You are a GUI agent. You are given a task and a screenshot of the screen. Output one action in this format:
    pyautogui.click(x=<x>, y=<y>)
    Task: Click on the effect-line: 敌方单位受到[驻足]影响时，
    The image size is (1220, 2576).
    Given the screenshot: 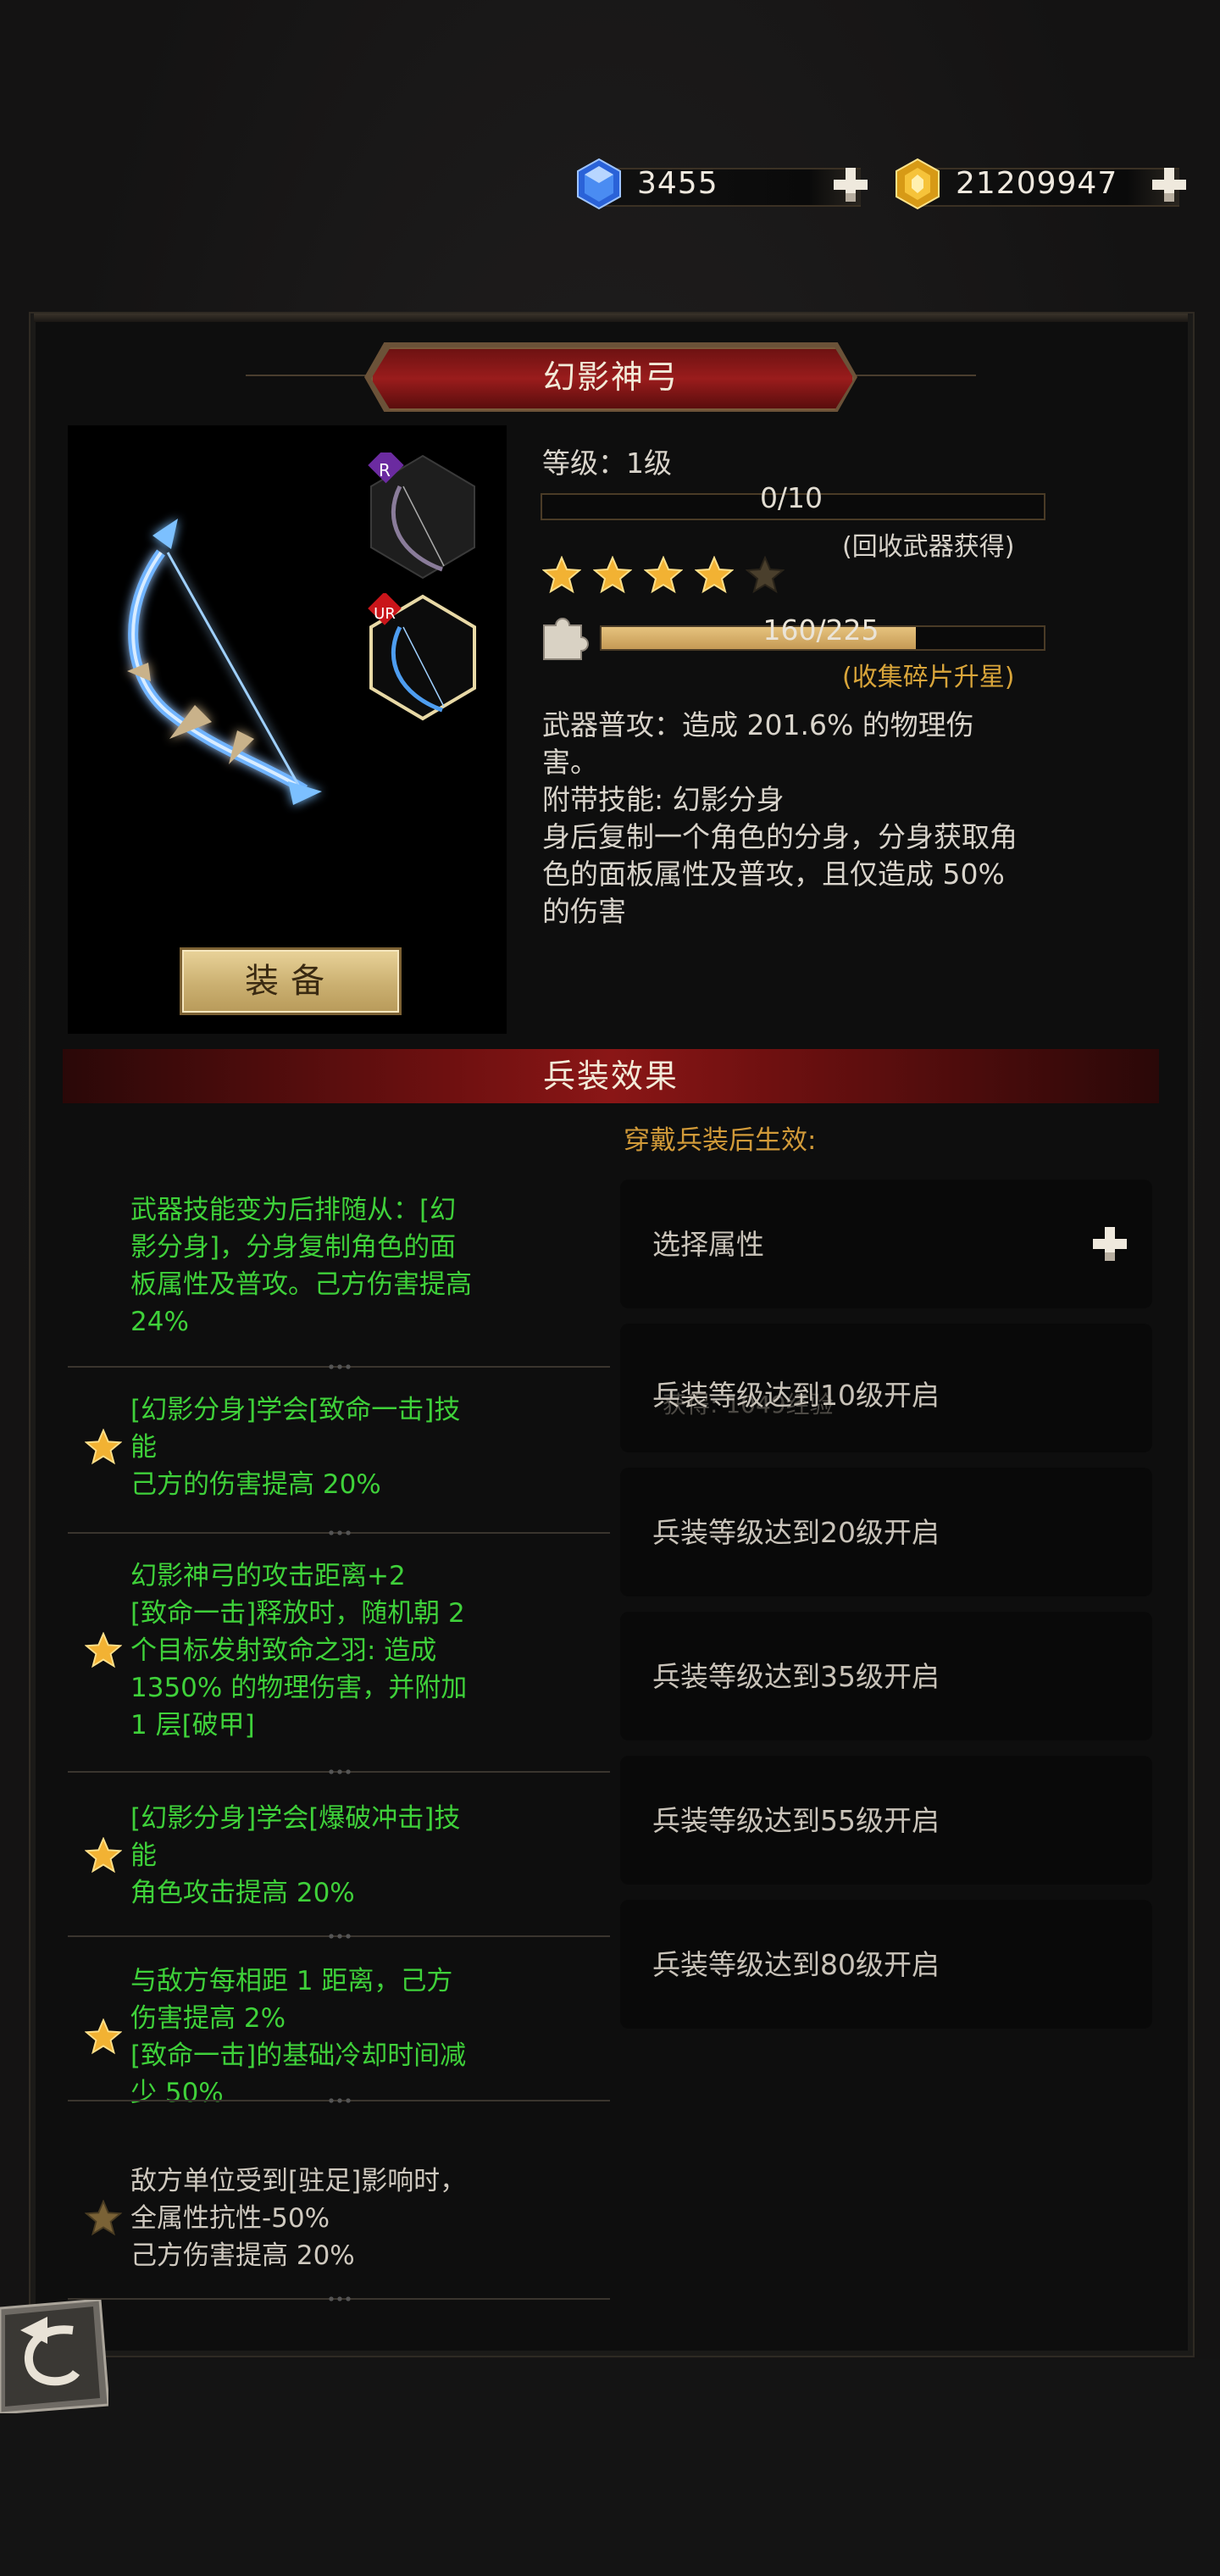 What is the action you would take?
    pyautogui.click(x=298, y=2181)
    